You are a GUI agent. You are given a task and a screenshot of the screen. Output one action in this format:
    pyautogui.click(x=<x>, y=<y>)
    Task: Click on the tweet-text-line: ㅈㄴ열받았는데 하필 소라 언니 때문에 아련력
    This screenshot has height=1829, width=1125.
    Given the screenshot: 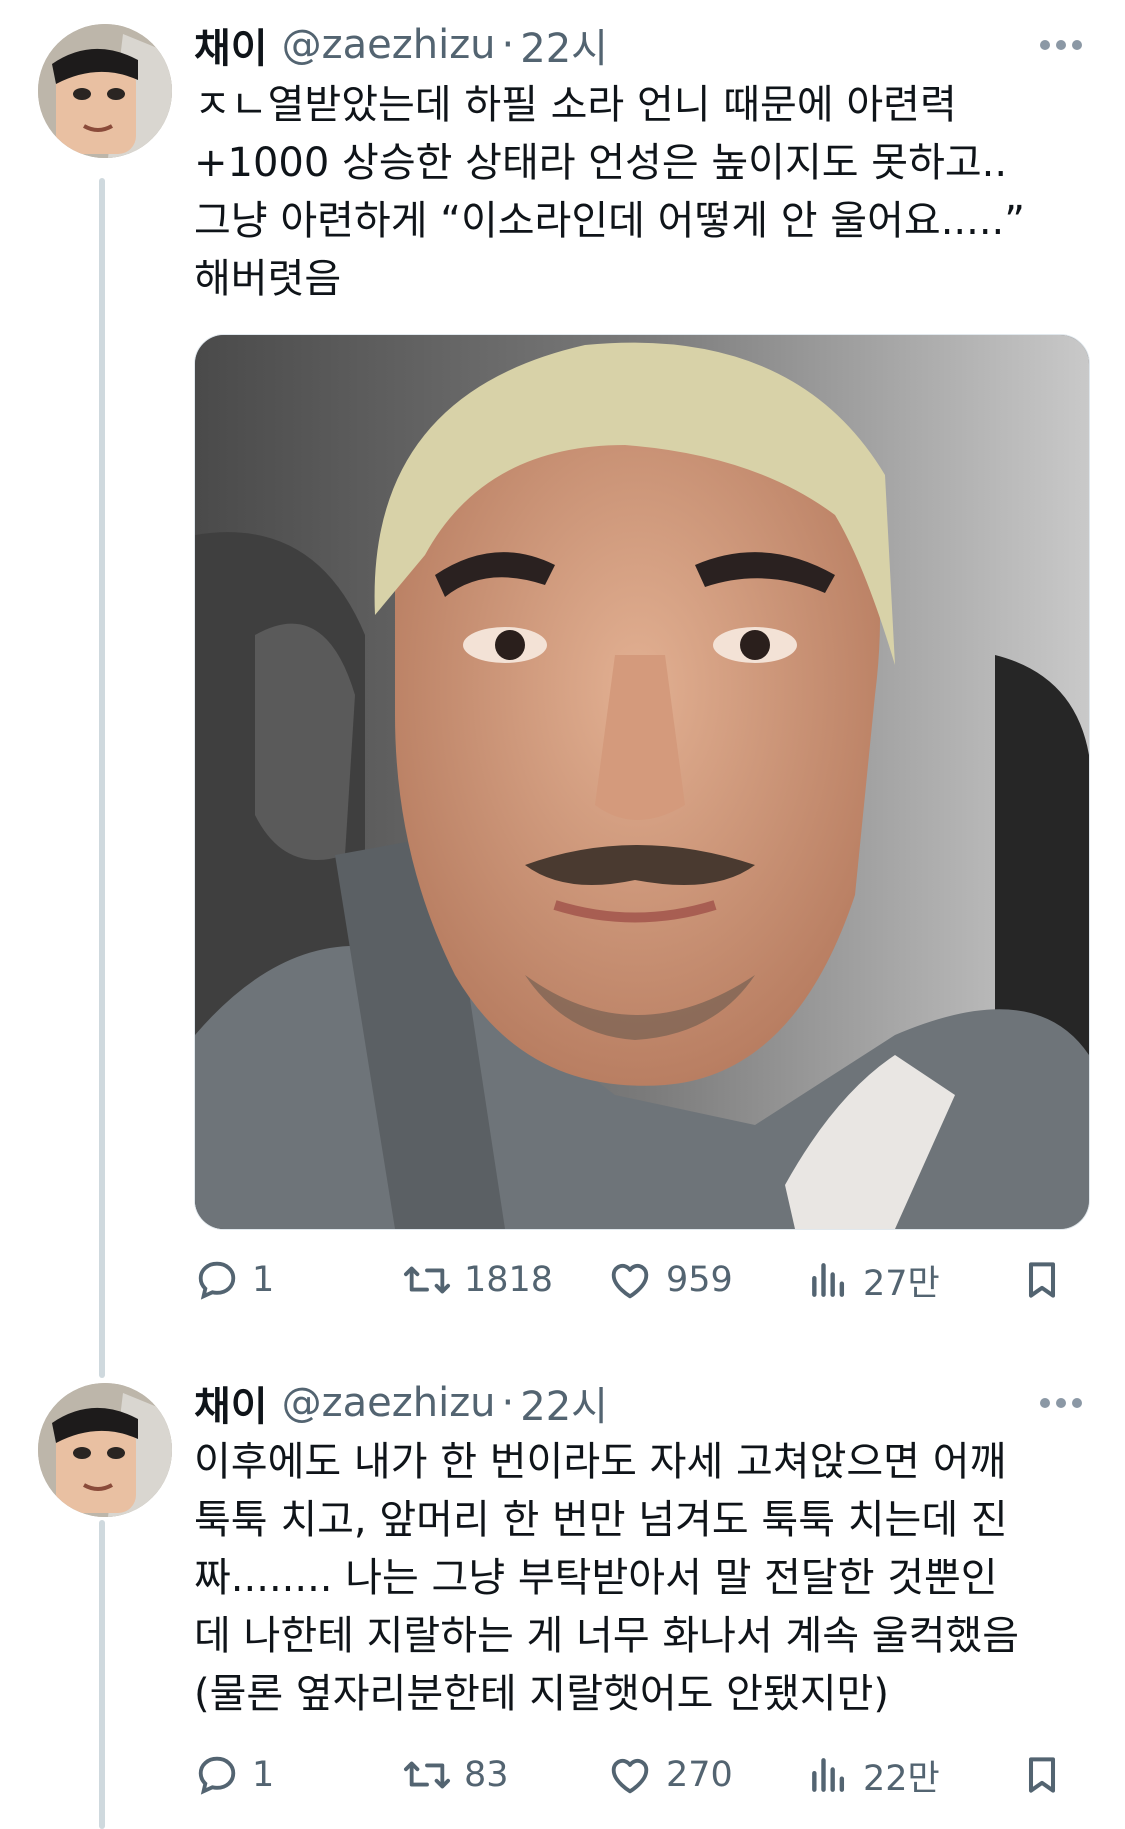 What is the action you would take?
    pyautogui.click(x=575, y=105)
    